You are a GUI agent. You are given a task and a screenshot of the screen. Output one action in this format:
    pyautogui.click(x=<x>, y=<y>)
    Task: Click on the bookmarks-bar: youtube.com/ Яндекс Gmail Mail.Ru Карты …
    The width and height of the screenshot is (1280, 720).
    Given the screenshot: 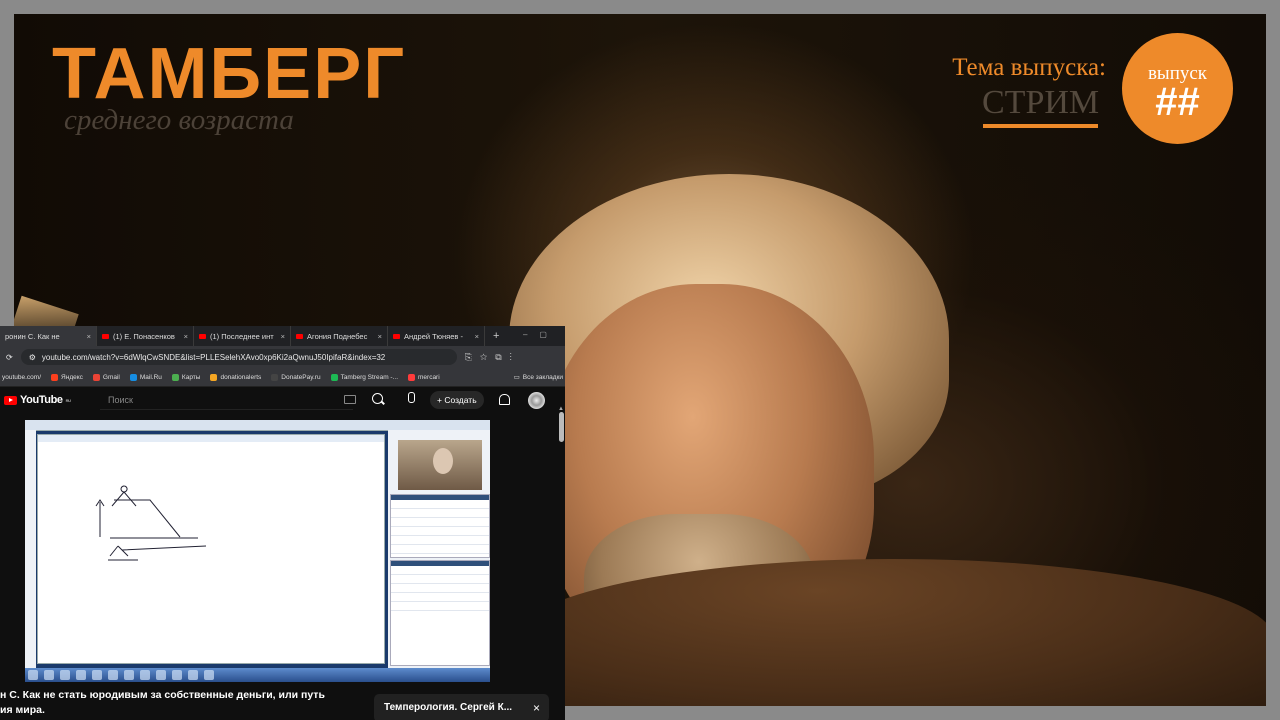 What is the action you would take?
    pyautogui.click(x=282, y=377)
    